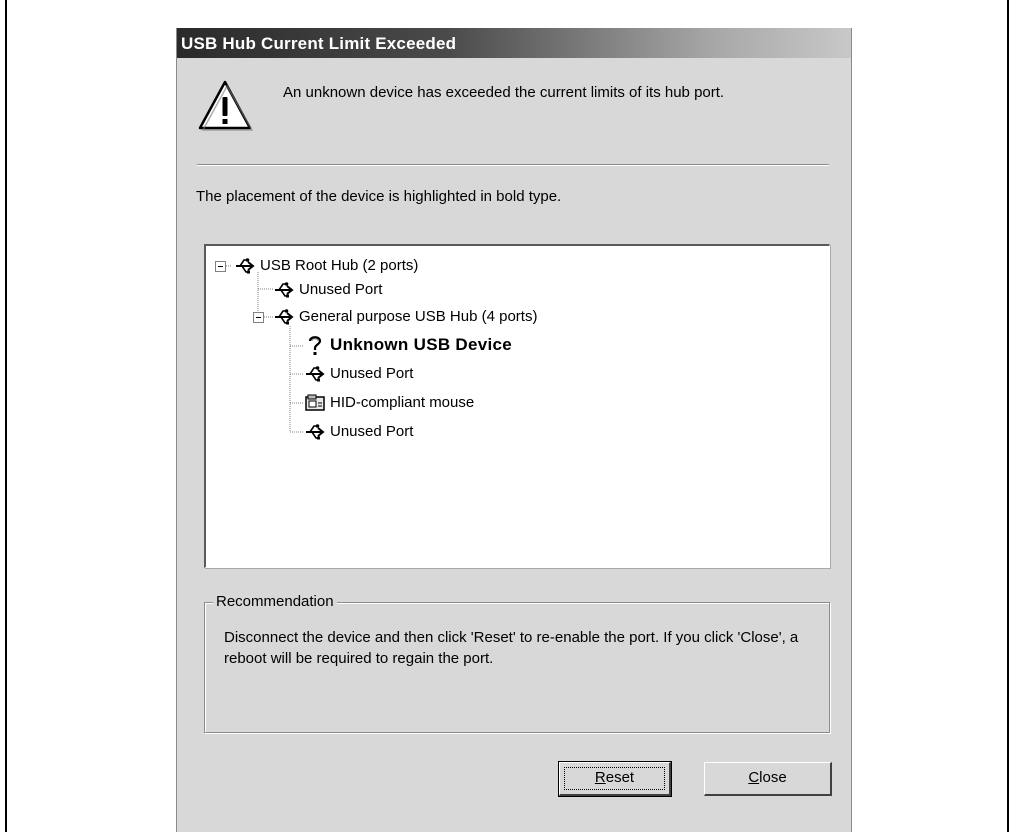 The width and height of the screenshot is (1011, 832). I want to click on question-icon, so click(315, 345).